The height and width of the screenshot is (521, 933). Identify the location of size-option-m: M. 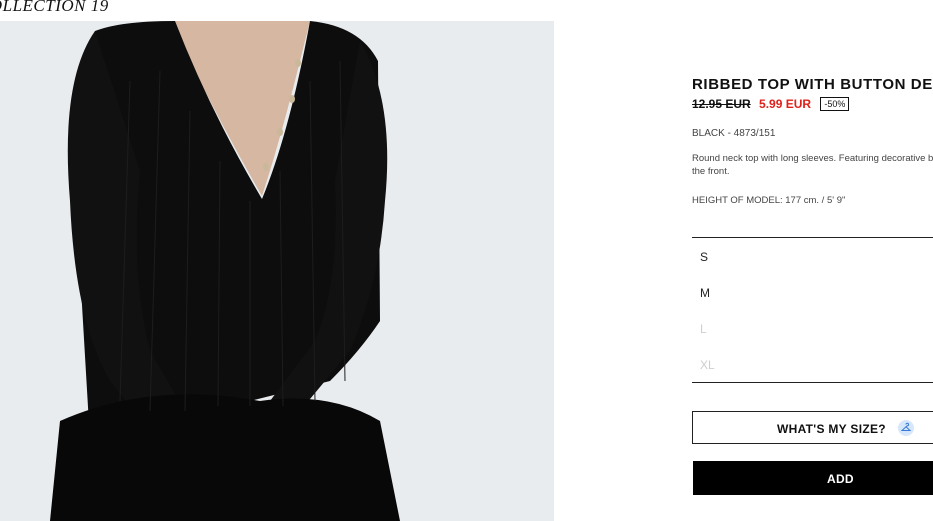
(705, 293).